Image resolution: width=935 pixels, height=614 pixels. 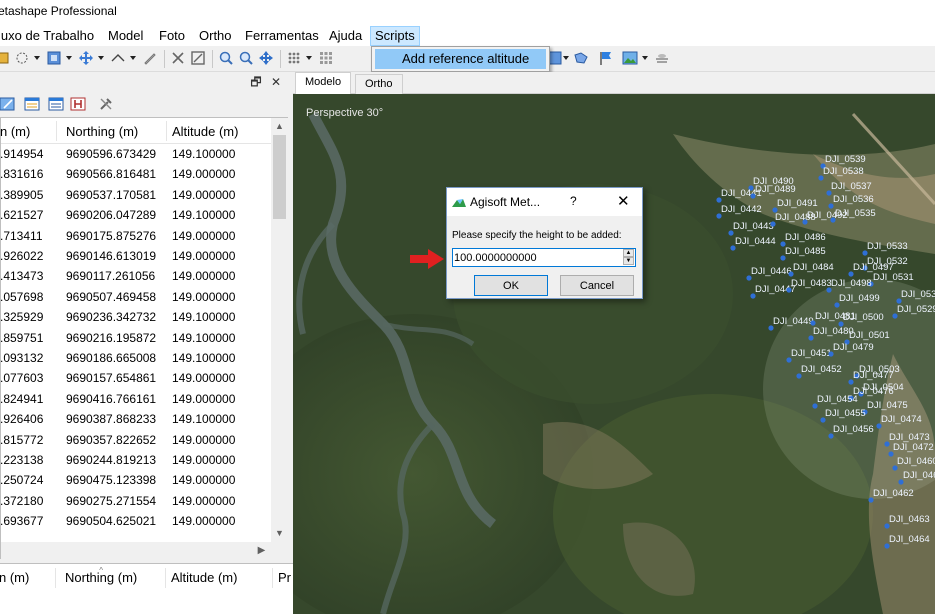 What do you see at coordinates (78, 104) in the screenshot?
I see `convert-icon` at bounding box center [78, 104].